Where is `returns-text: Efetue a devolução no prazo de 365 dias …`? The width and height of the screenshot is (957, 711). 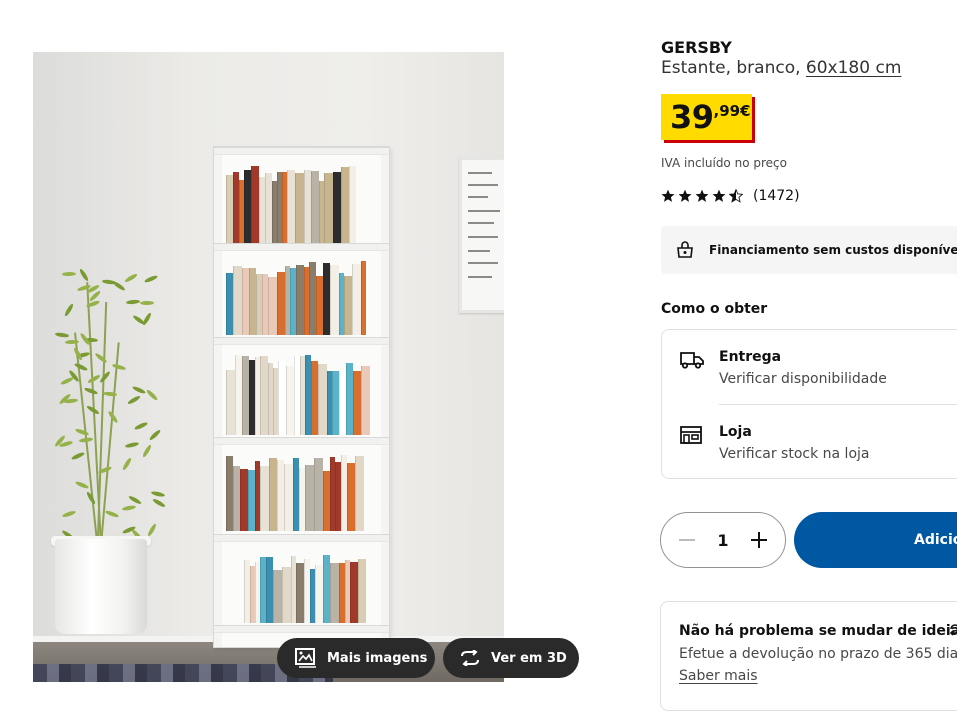 returns-text: Efetue a devolução no prazo de 365 dias … is located at coordinates (818, 654).